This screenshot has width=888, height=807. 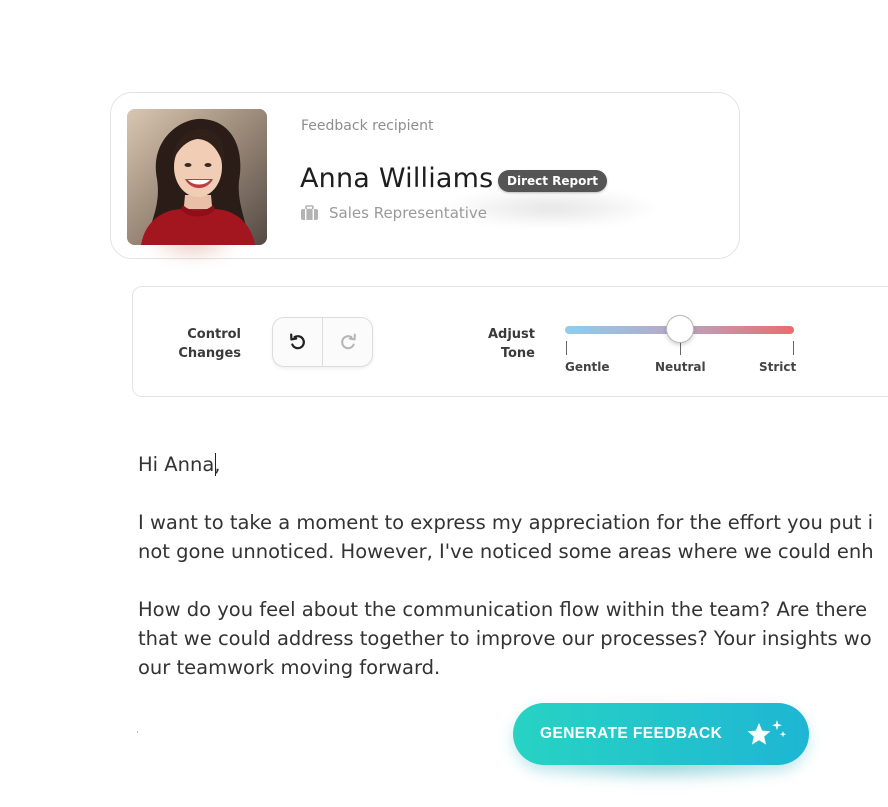 I want to click on avatar, so click(x=197, y=177).